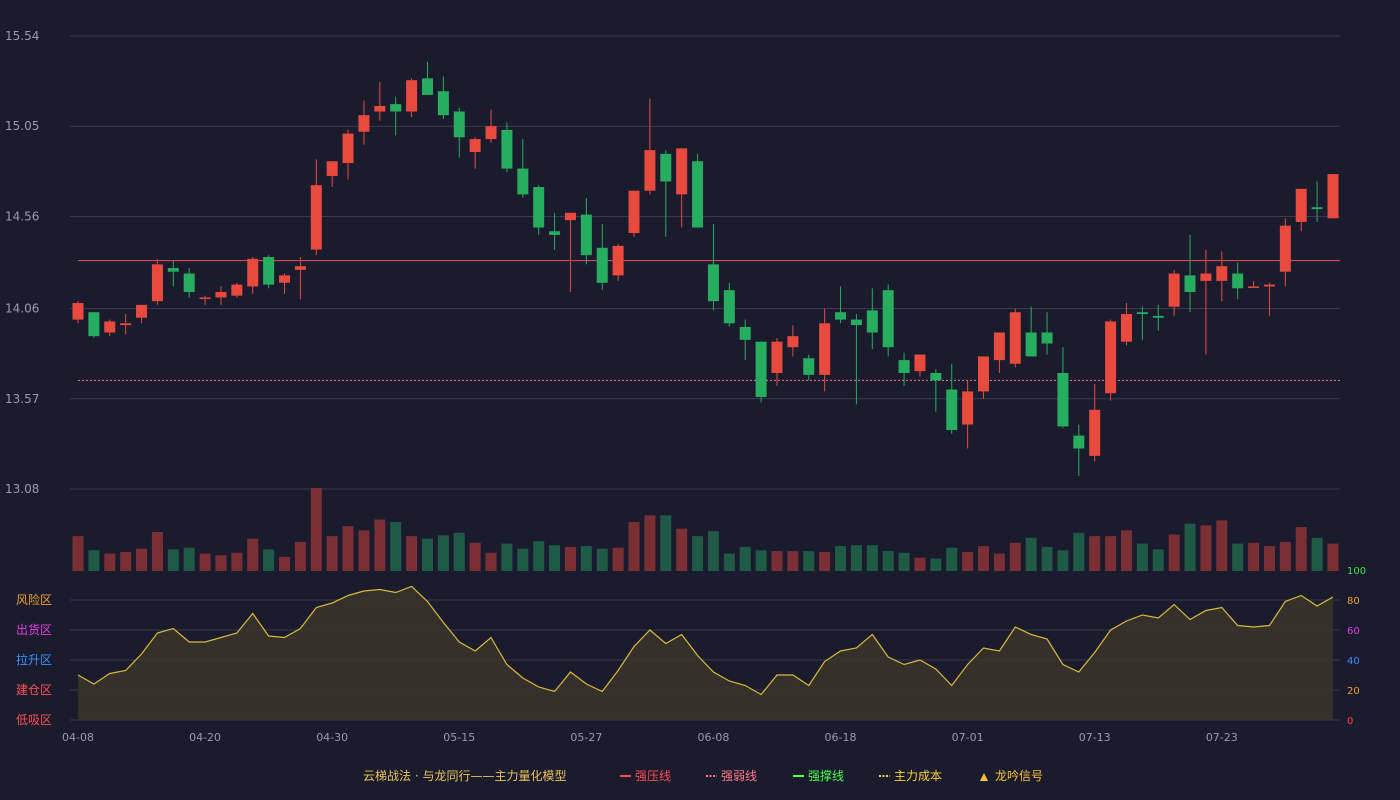 The width and height of the screenshot is (1400, 800). I want to click on time-tick-label: 04-30, so click(332, 737).